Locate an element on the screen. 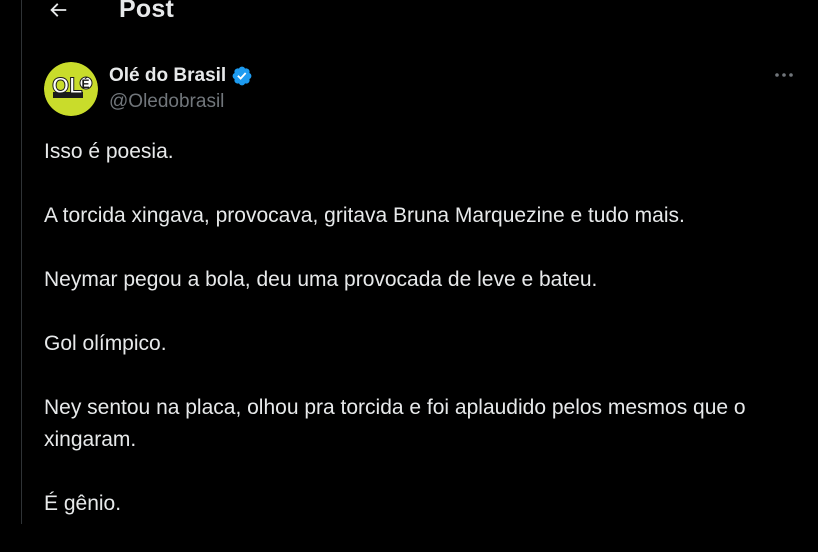 This screenshot has height=552, width=818. back-button is located at coordinates (58, 12).